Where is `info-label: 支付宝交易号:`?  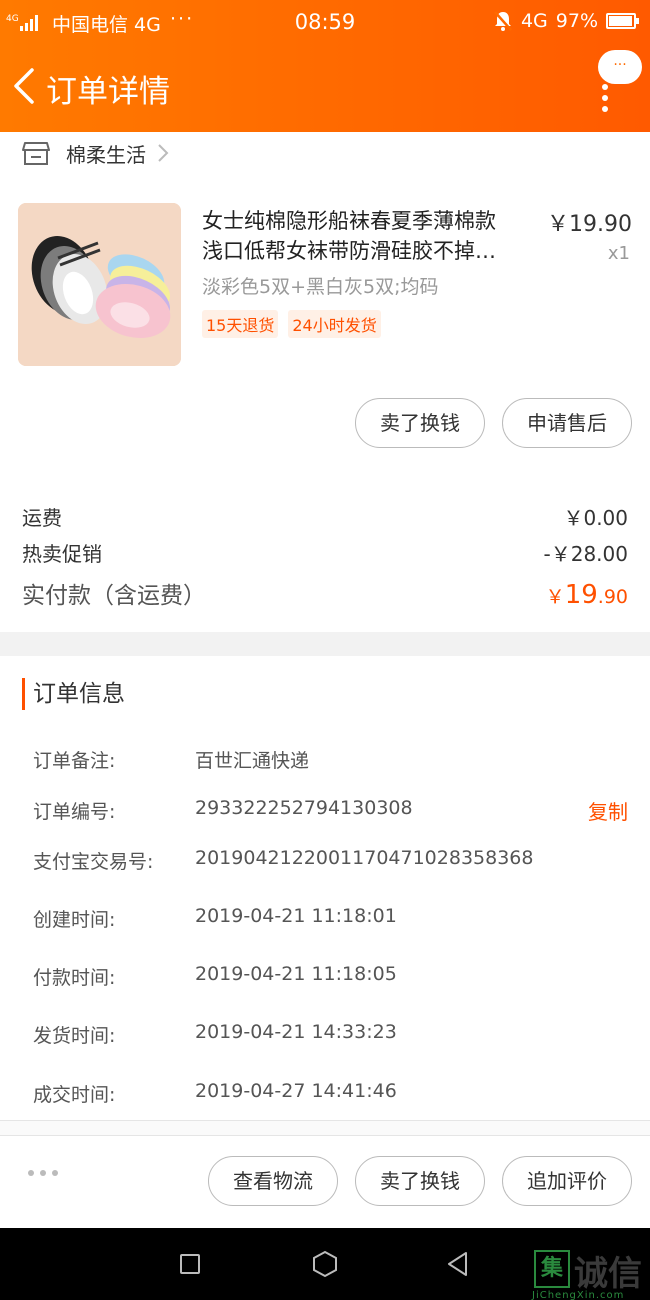 info-label: 支付宝交易号: is located at coordinates (93, 862).